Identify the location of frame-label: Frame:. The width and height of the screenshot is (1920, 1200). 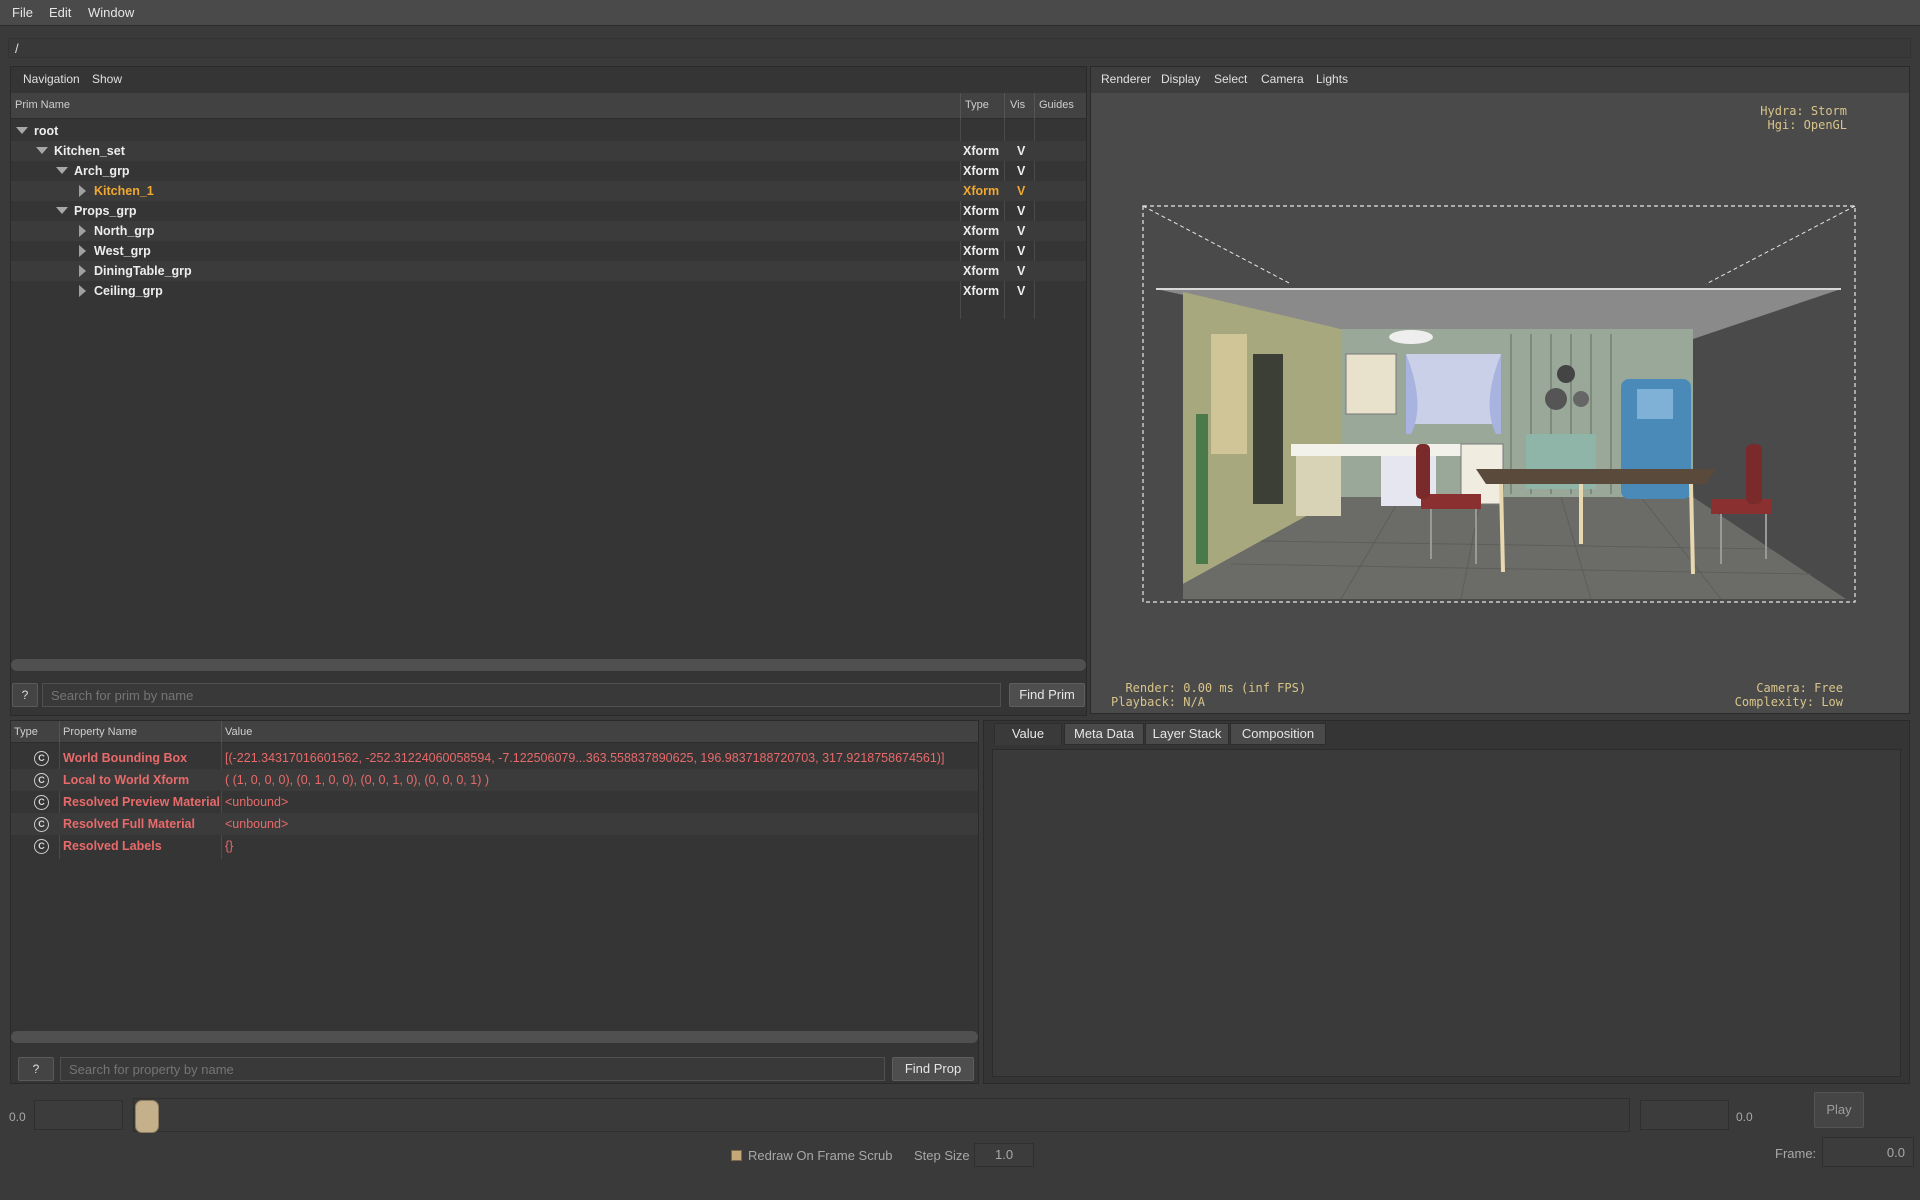
(1796, 1153).